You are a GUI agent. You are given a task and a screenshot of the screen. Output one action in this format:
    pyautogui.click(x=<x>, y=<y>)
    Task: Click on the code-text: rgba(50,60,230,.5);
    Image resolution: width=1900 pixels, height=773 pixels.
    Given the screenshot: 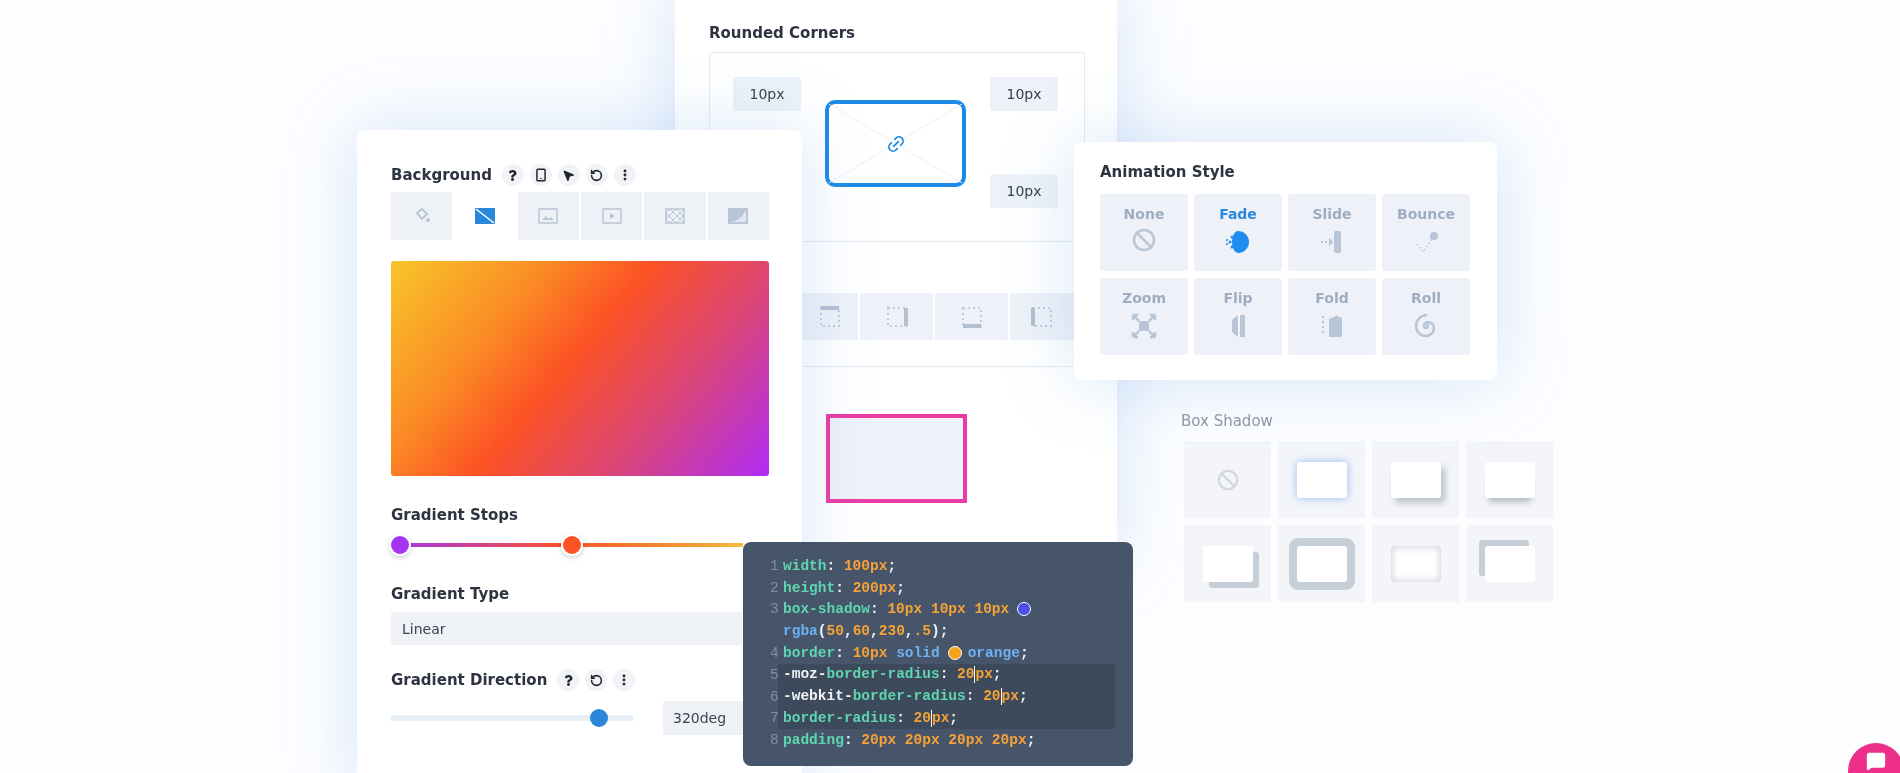 What is the action you would take?
    pyautogui.click(x=866, y=631)
    